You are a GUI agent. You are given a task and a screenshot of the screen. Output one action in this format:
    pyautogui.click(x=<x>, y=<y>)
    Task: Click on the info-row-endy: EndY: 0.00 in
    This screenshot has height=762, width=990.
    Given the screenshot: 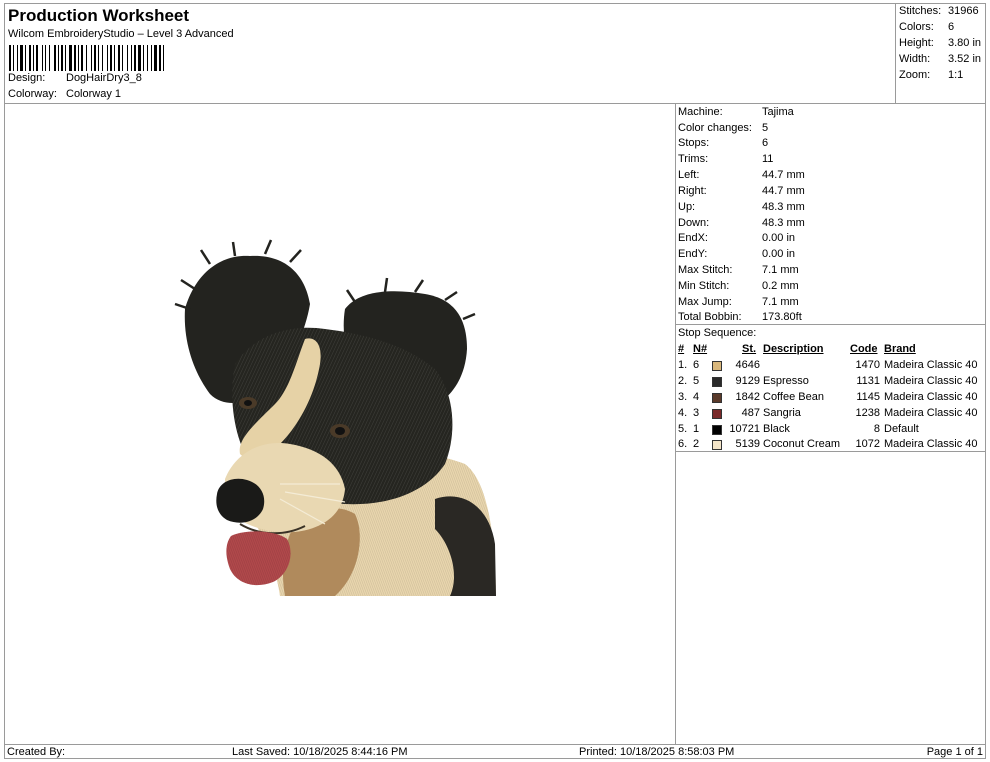 What is the action you would take?
    pyautogui.click(x=736, y=254)
    